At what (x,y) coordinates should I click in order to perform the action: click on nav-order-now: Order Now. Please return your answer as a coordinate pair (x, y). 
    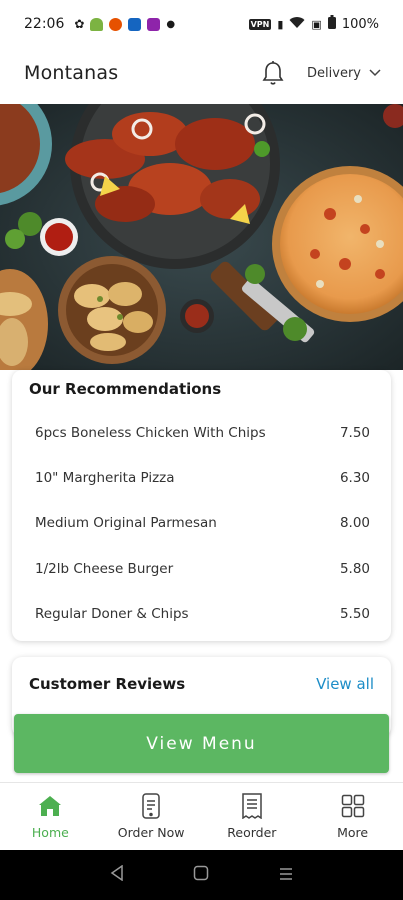
    Looking at the image, I should click on (151, 816).